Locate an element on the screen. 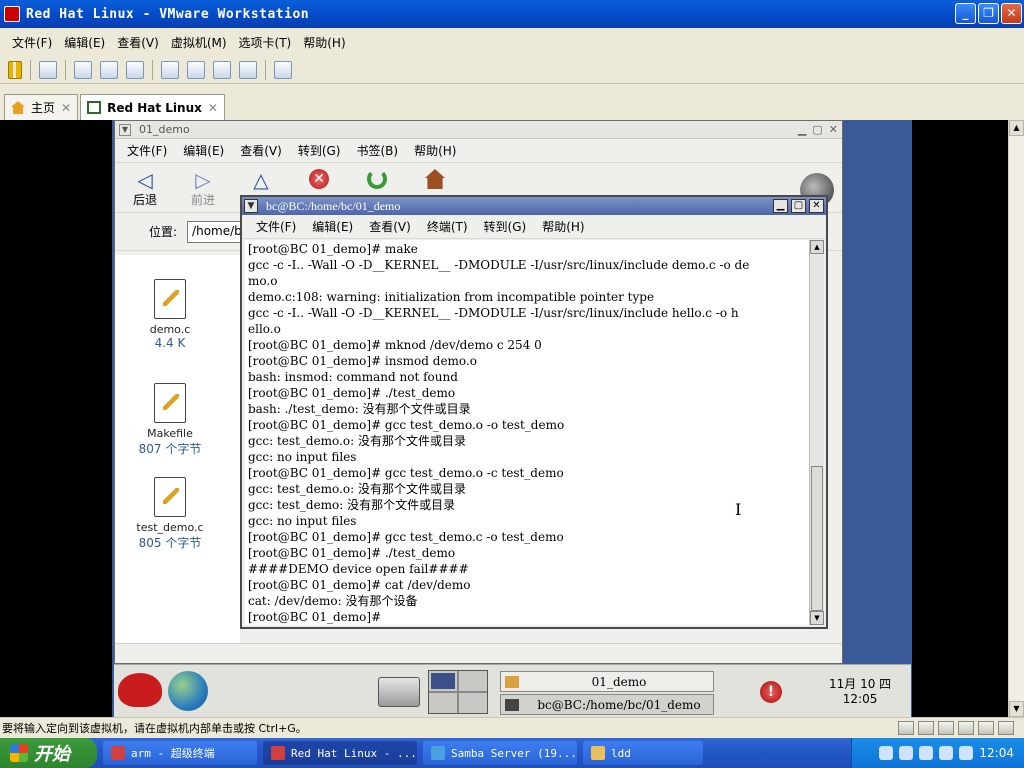 The image size is (1024, 768). menu-bookmarks: 书签(B) is located at coordinates (377, 150).